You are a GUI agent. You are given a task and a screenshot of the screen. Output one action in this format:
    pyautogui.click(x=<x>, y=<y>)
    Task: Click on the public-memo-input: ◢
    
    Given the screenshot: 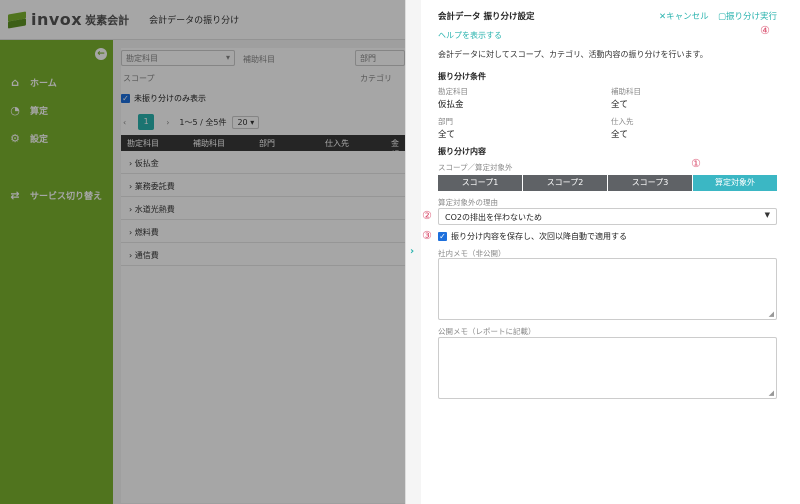 What is the action you would take?
    pyautogui.click(x=607, y=368)
    